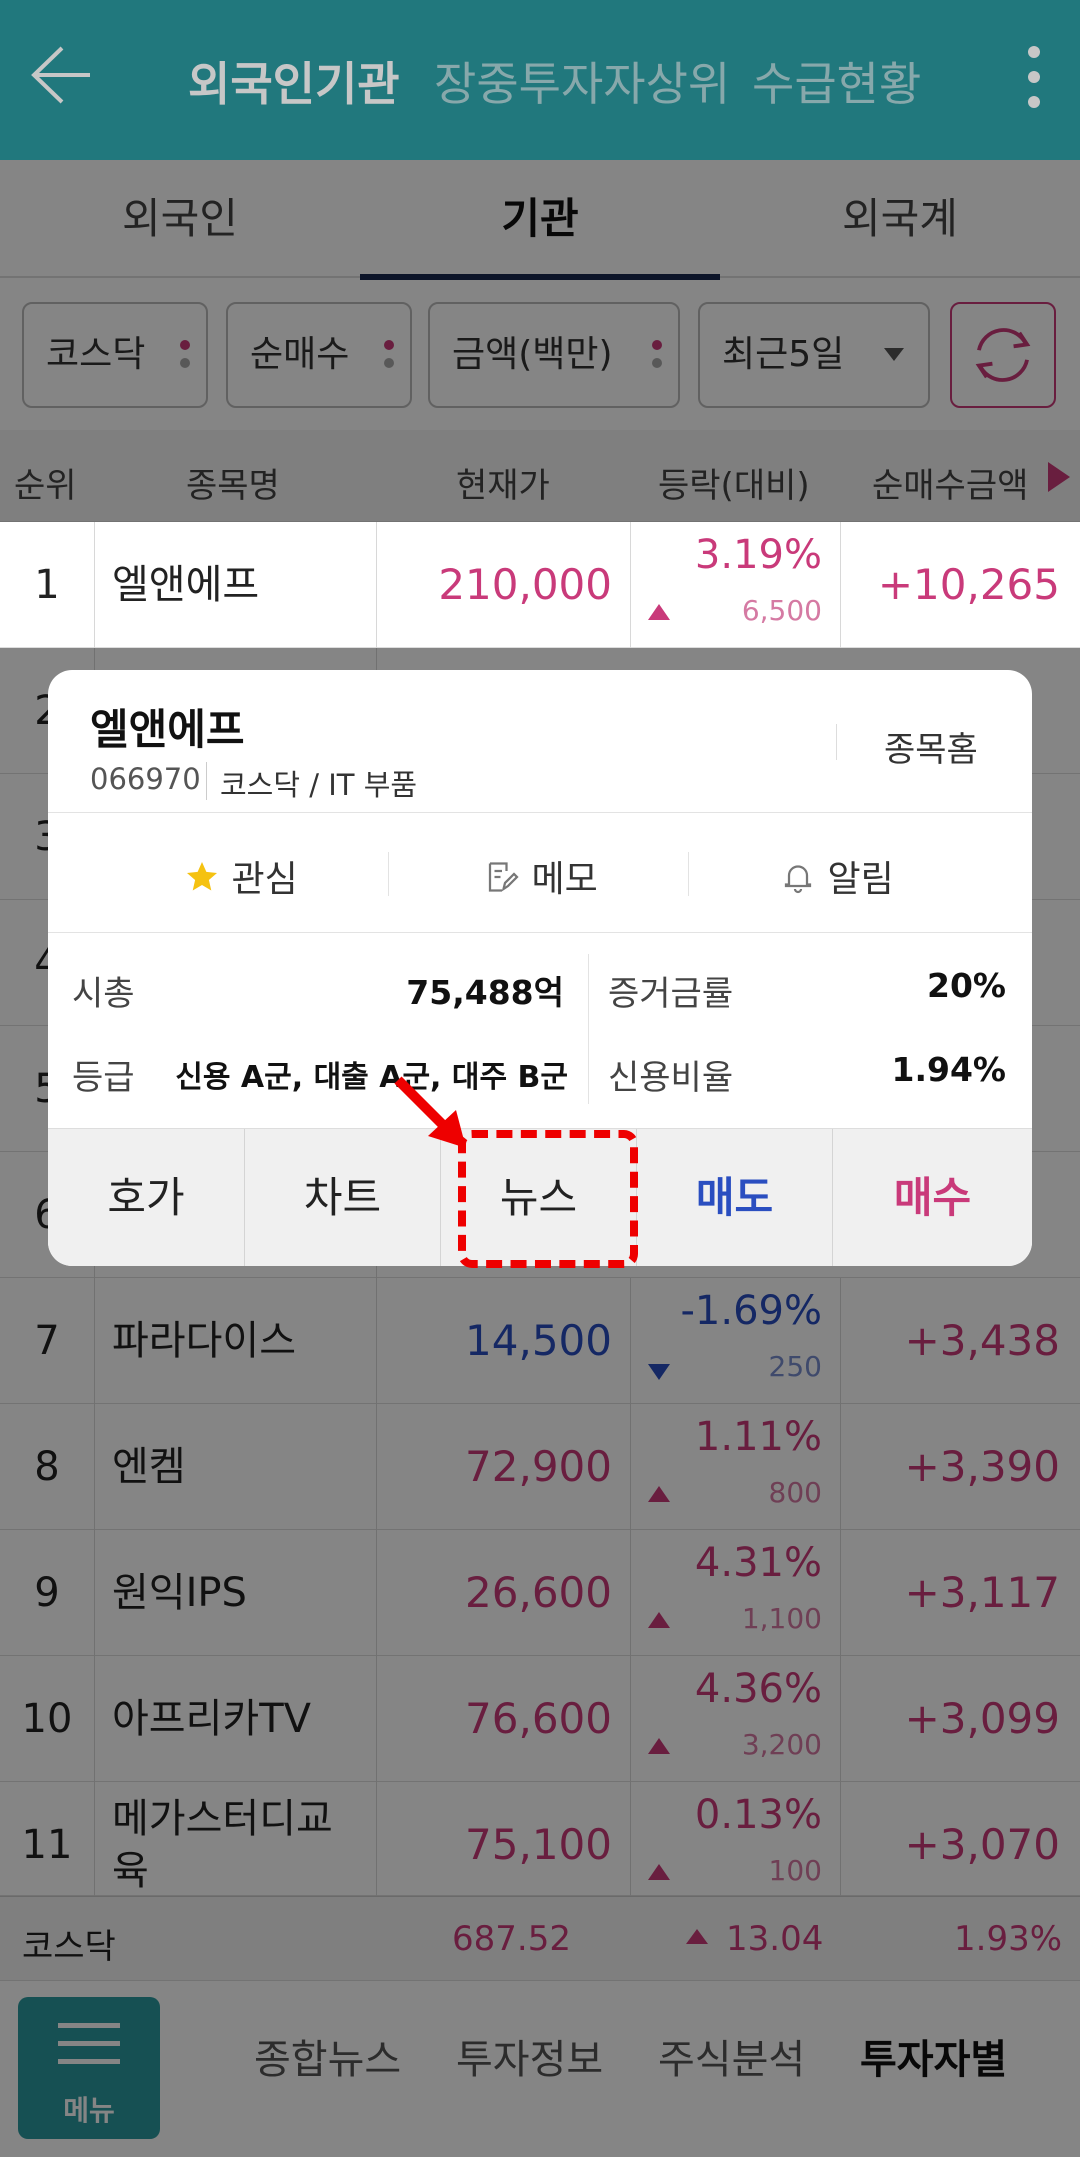  What do you see at coordinates (949, 1069) in the screenshot?
I see `credit-ratio-value: 1.94%` at bounding box center [949, 1069].